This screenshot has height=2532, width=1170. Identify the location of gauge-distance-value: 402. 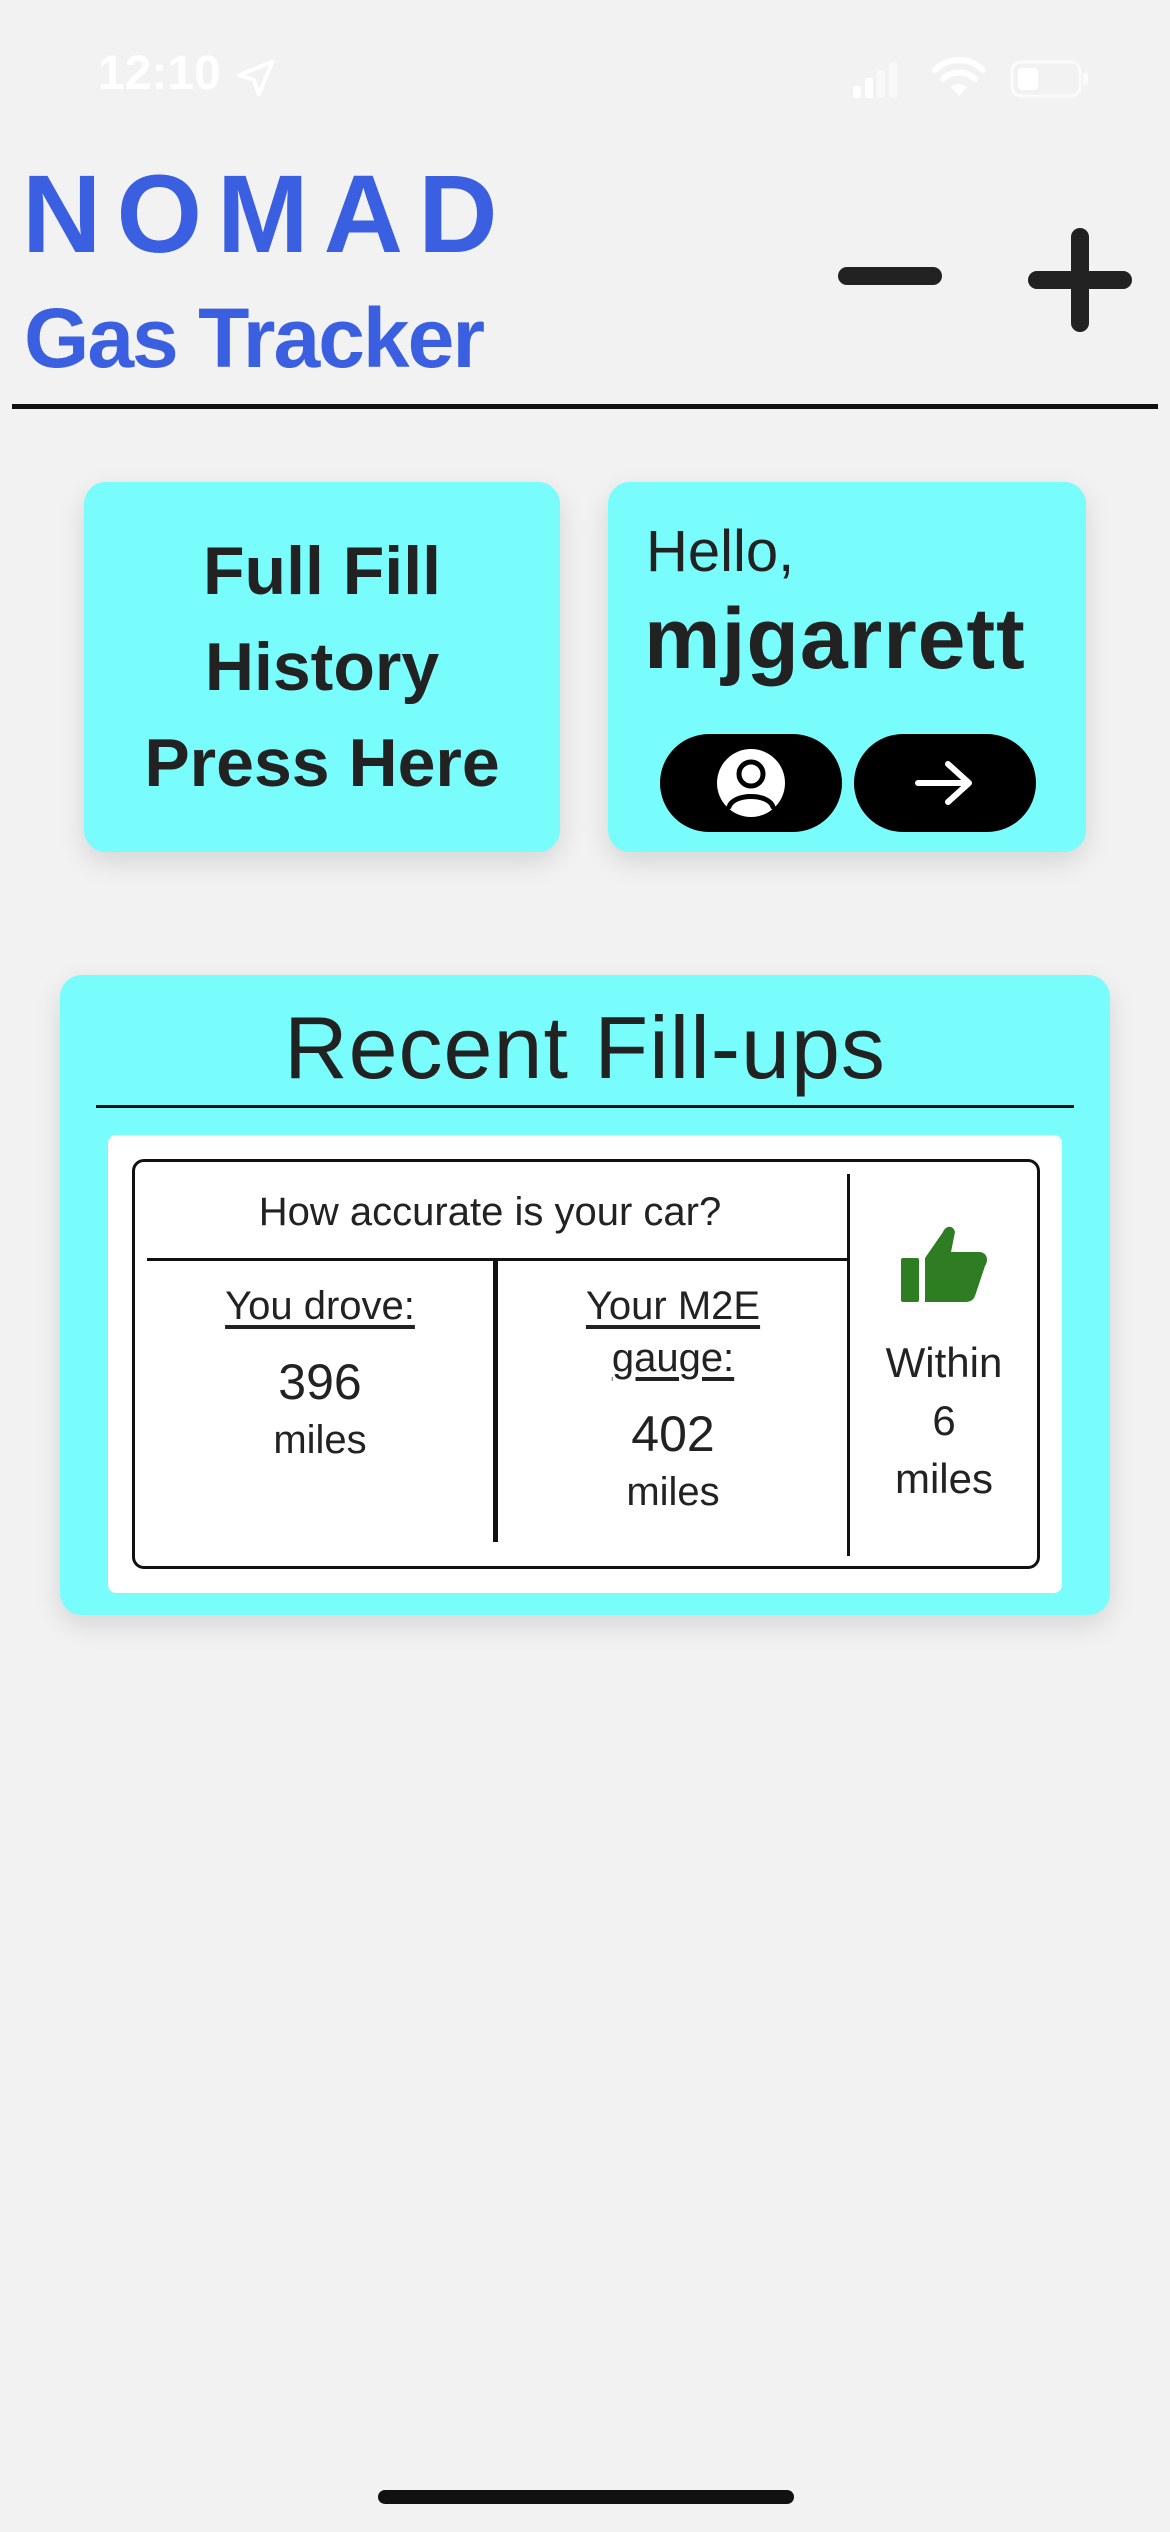
(673, 1434).